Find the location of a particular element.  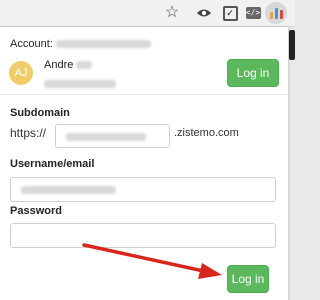

extension-icon is located at coordinates (276, 13).